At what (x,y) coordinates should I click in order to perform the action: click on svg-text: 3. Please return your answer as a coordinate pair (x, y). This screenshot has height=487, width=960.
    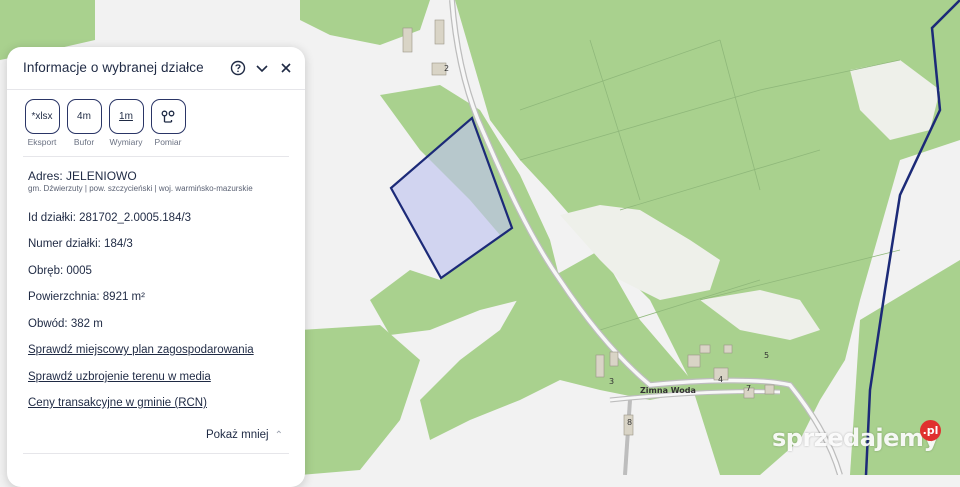
    Looking at the image, I should click on (611, 381).